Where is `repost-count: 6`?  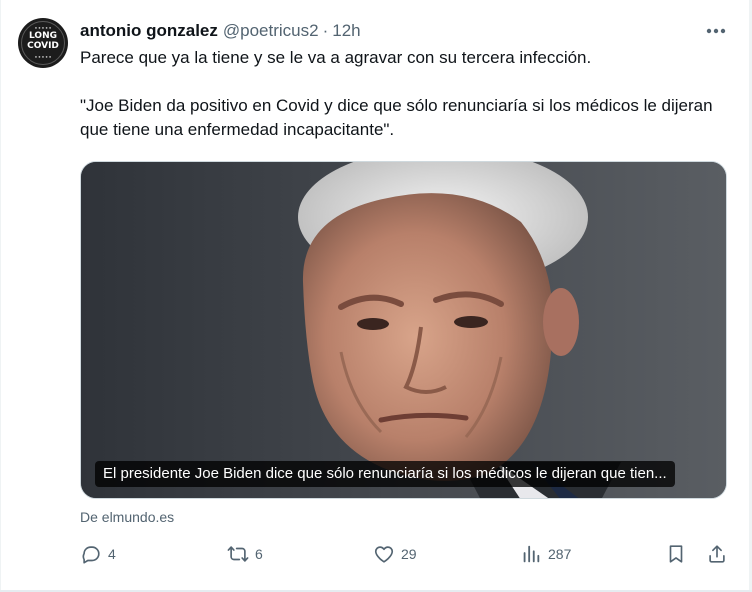
repost-count: 6 is located at coordinates (259, 554).